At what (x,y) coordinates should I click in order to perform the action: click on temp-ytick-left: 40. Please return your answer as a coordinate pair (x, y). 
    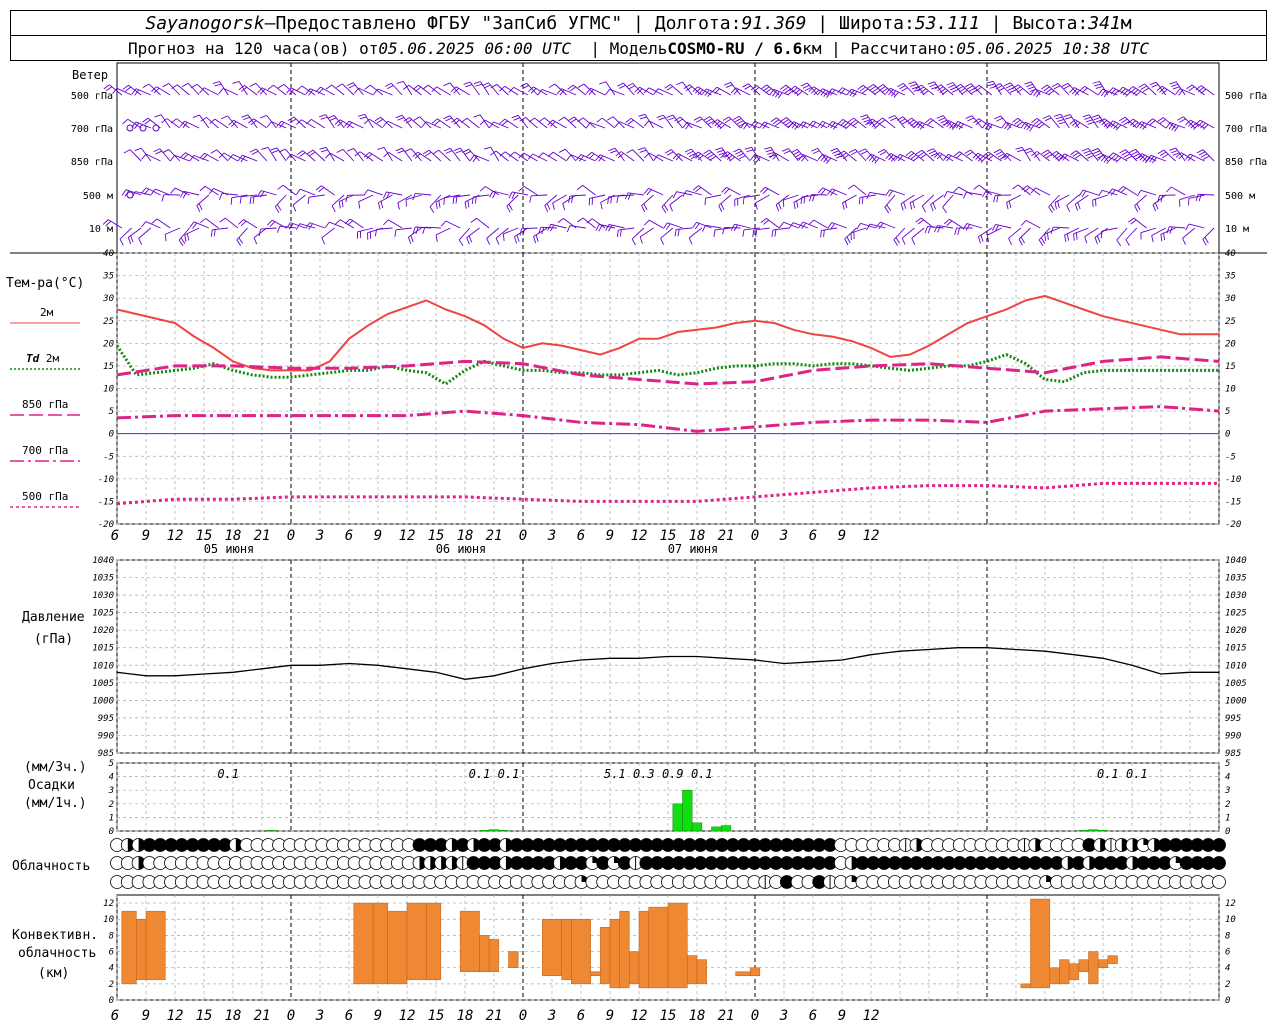
    Looking at the image, I should click on (108, 254).